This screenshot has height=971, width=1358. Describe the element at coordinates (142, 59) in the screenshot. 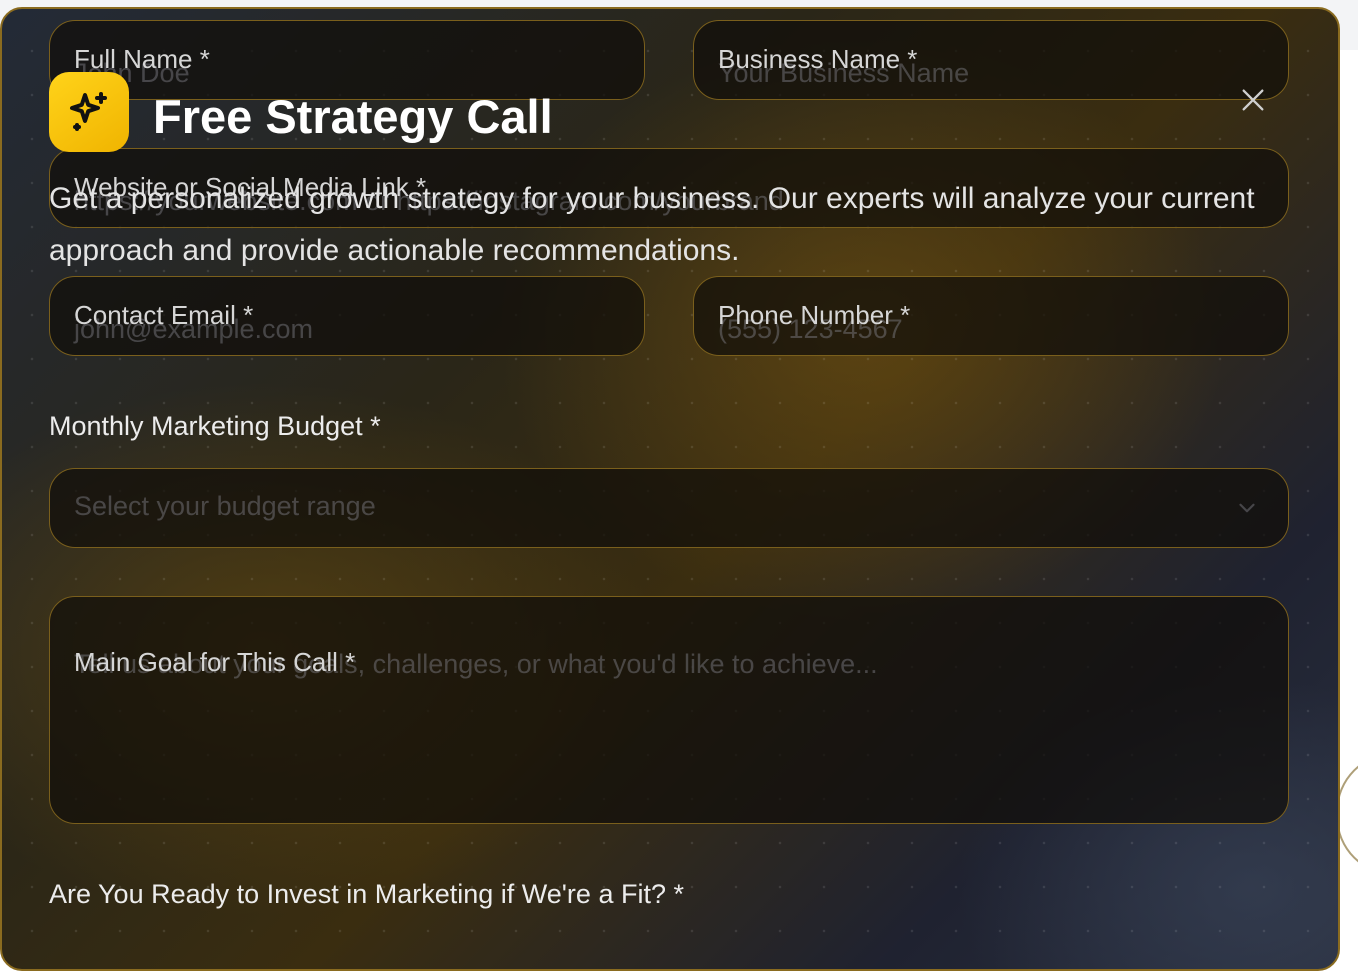

I see `full-name-label: Full Name *` at that location.